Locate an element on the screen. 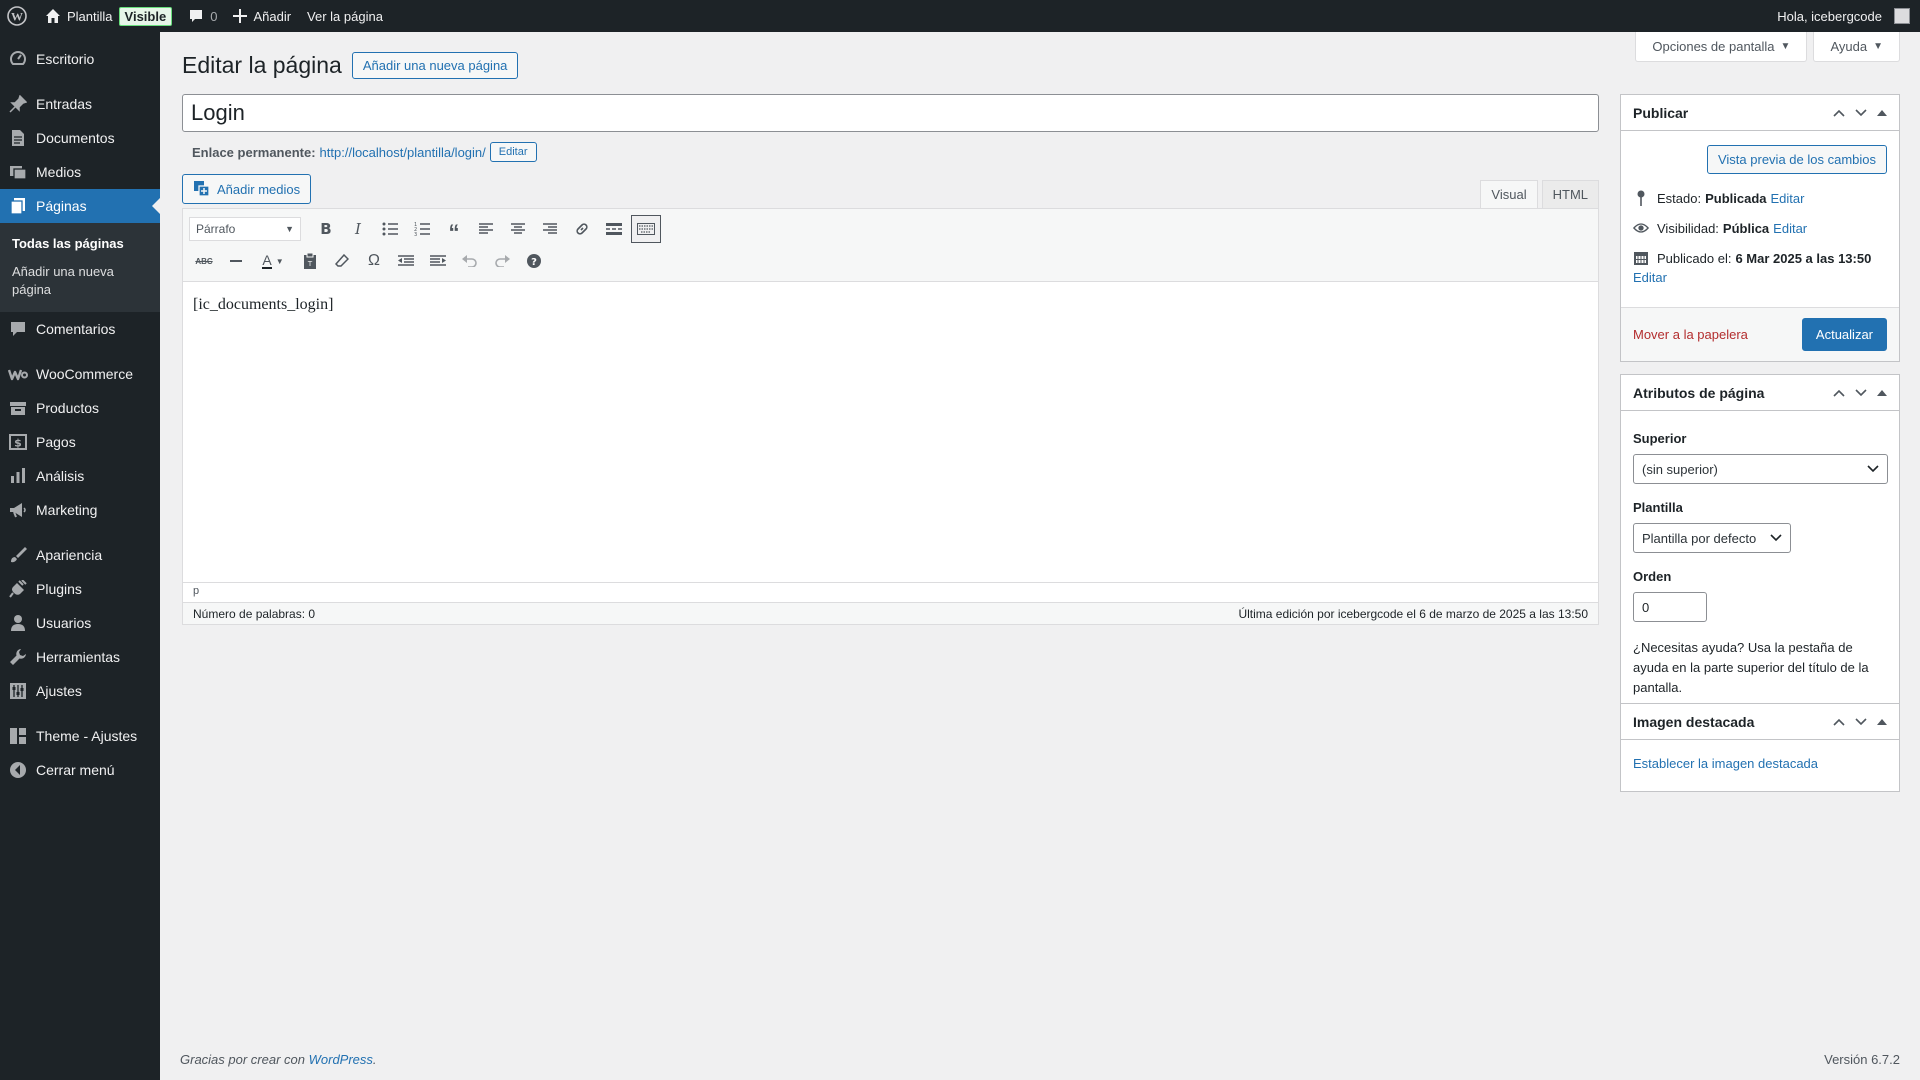 The height and width of the screenshot is (1080, 1920). link-button is located at coordinates (582, 229).